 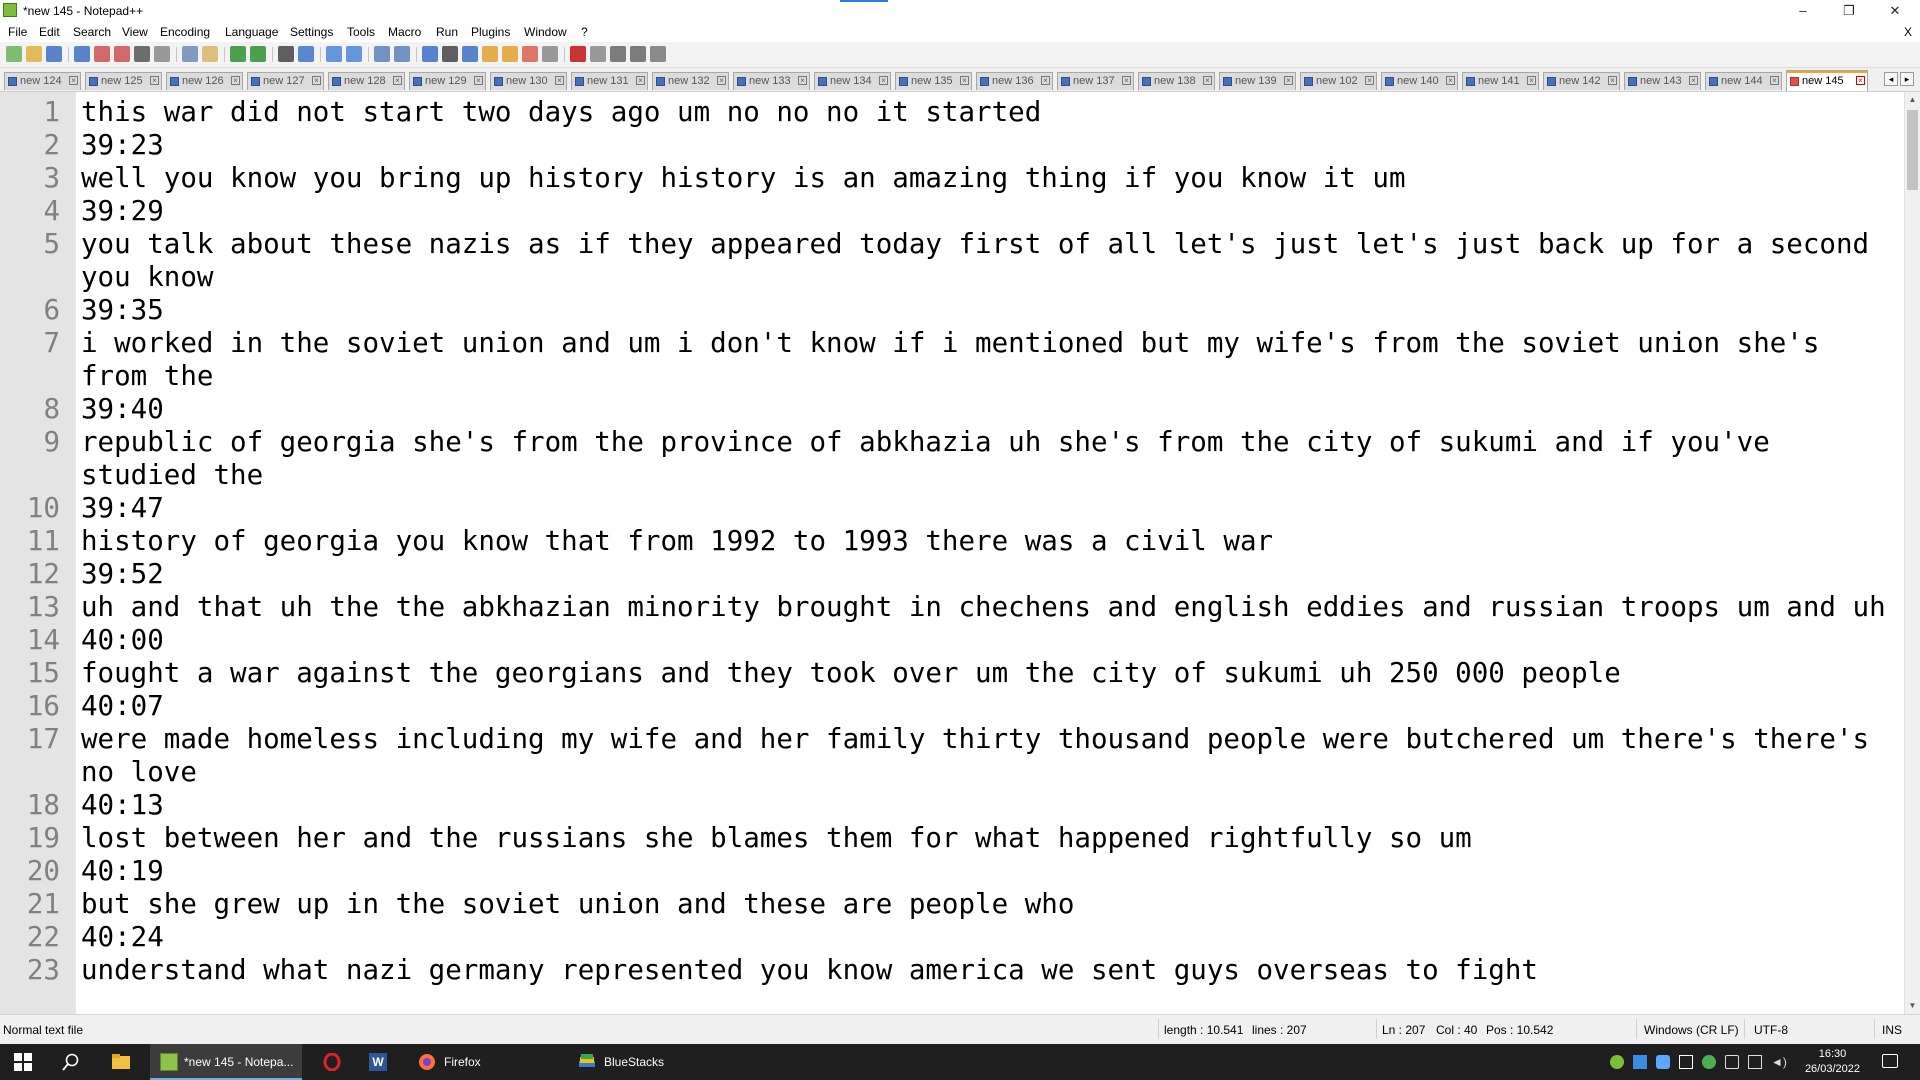 I want to click on taskbar-app-word: W, so click(x=378, y=1062).